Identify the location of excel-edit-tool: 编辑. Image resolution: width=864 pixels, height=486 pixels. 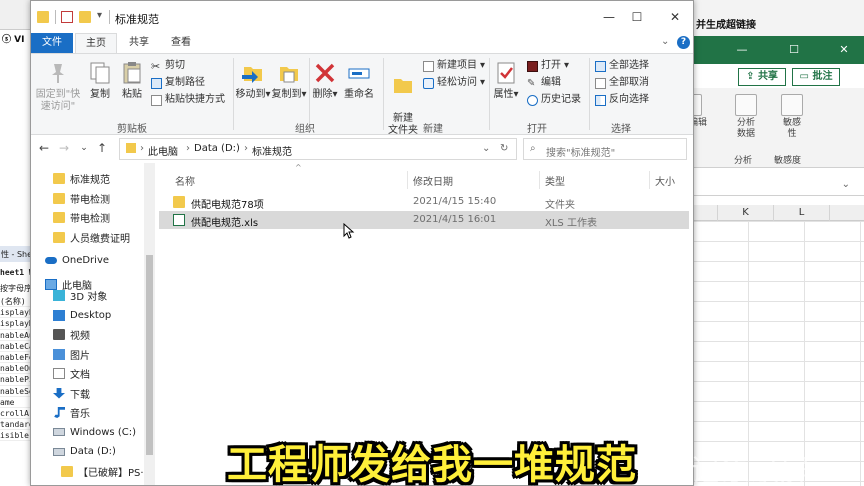
(702, 111).